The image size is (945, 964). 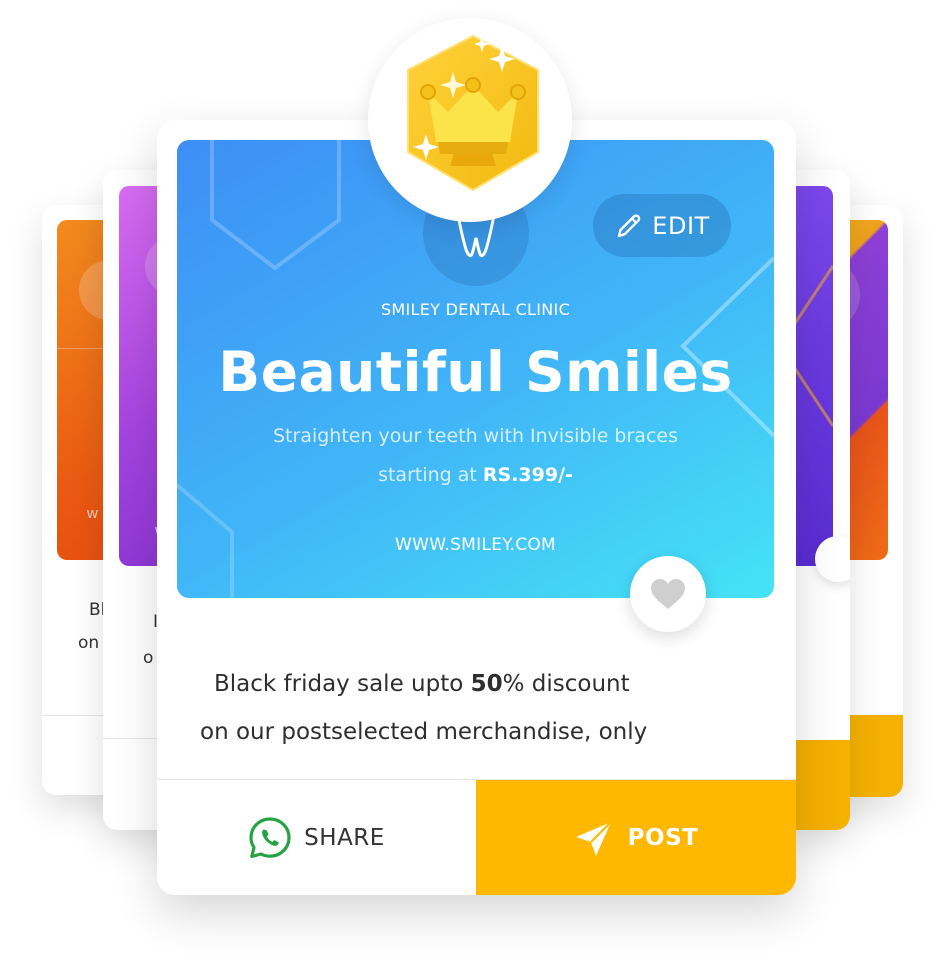 What do you see at coordinates (663, 837) in the screenshot?
I see `post-label: POST` at bounding box center [663, 837].